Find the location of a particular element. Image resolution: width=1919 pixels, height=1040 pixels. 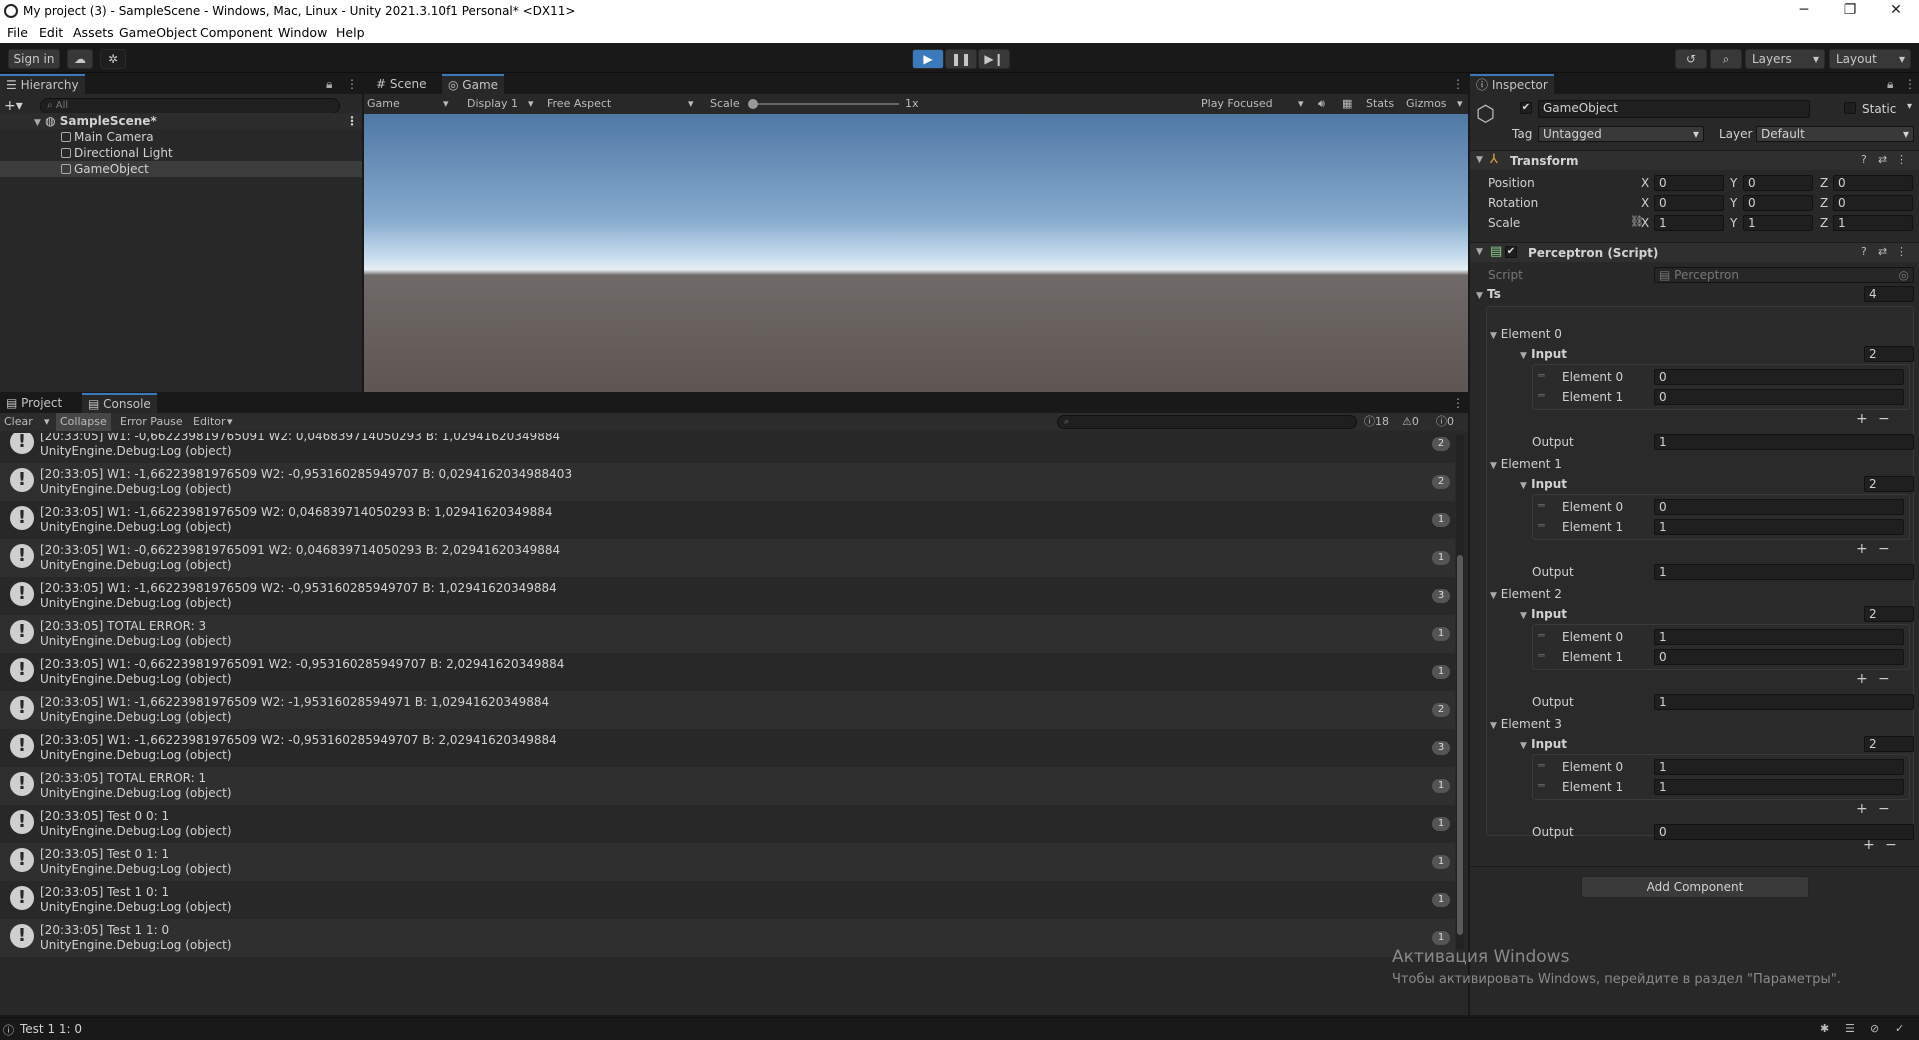

object-name-field: GameObject is located at coordinates (1674, 109).